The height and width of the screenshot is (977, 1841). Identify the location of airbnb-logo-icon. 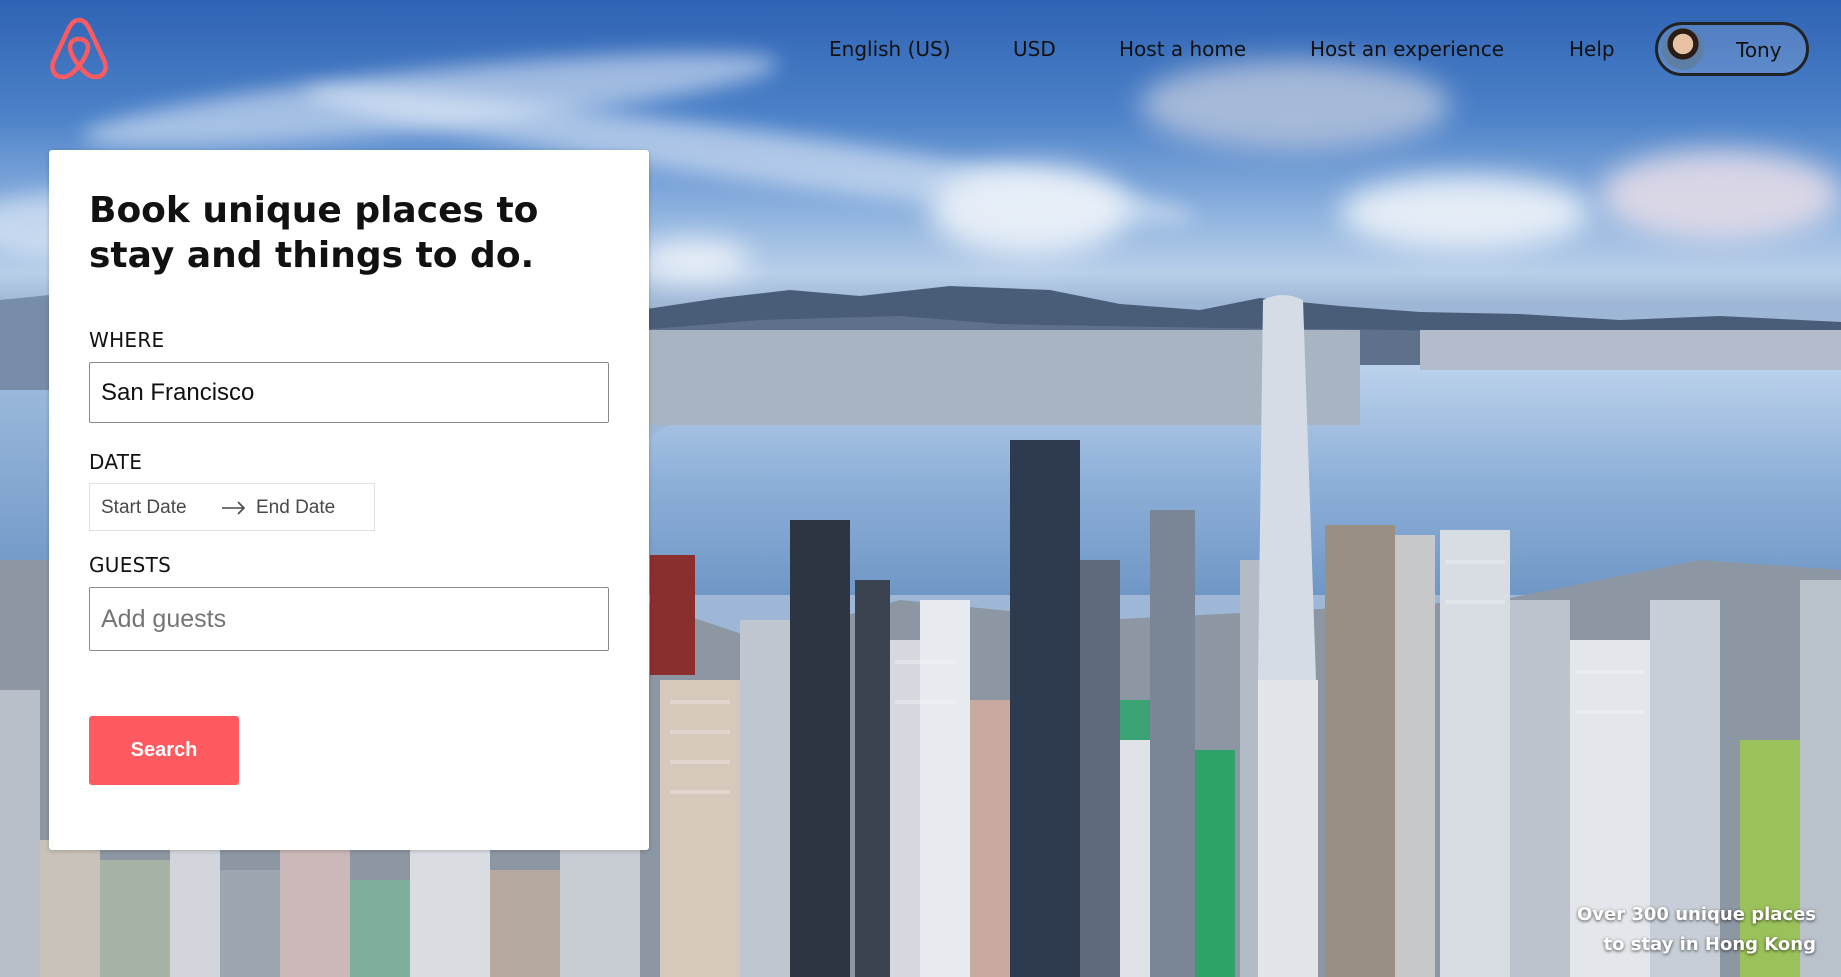
(79, 48).